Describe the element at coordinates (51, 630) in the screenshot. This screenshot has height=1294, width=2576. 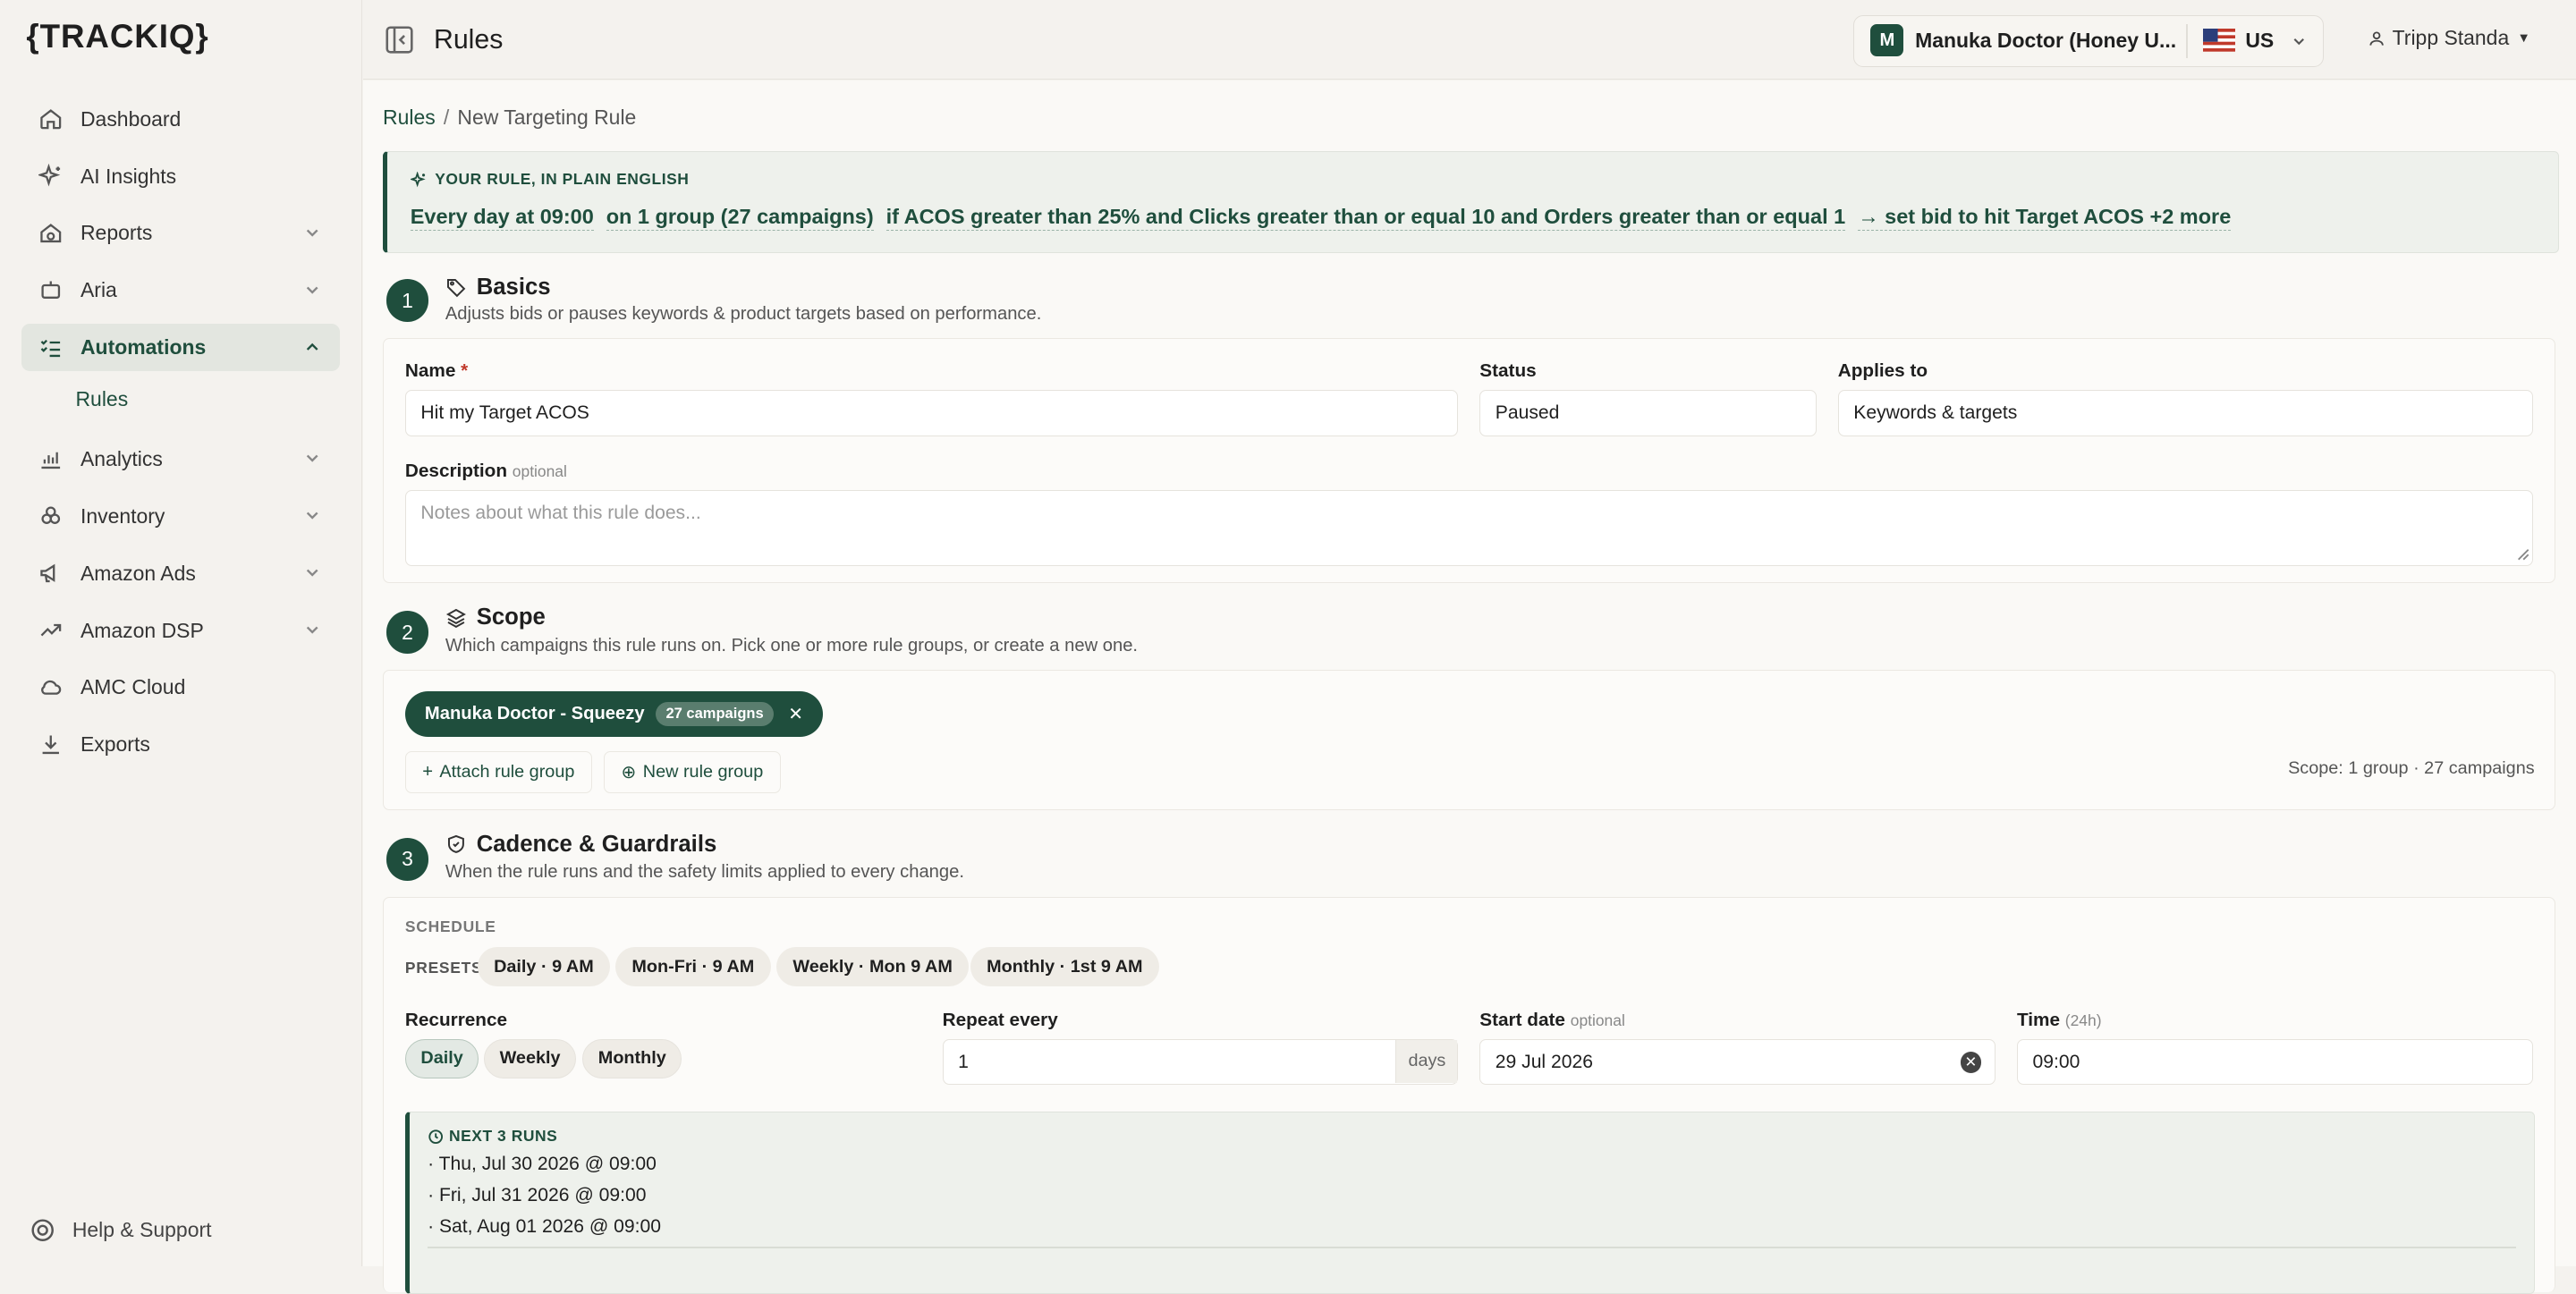
I see `trending-up-icon` at that location.